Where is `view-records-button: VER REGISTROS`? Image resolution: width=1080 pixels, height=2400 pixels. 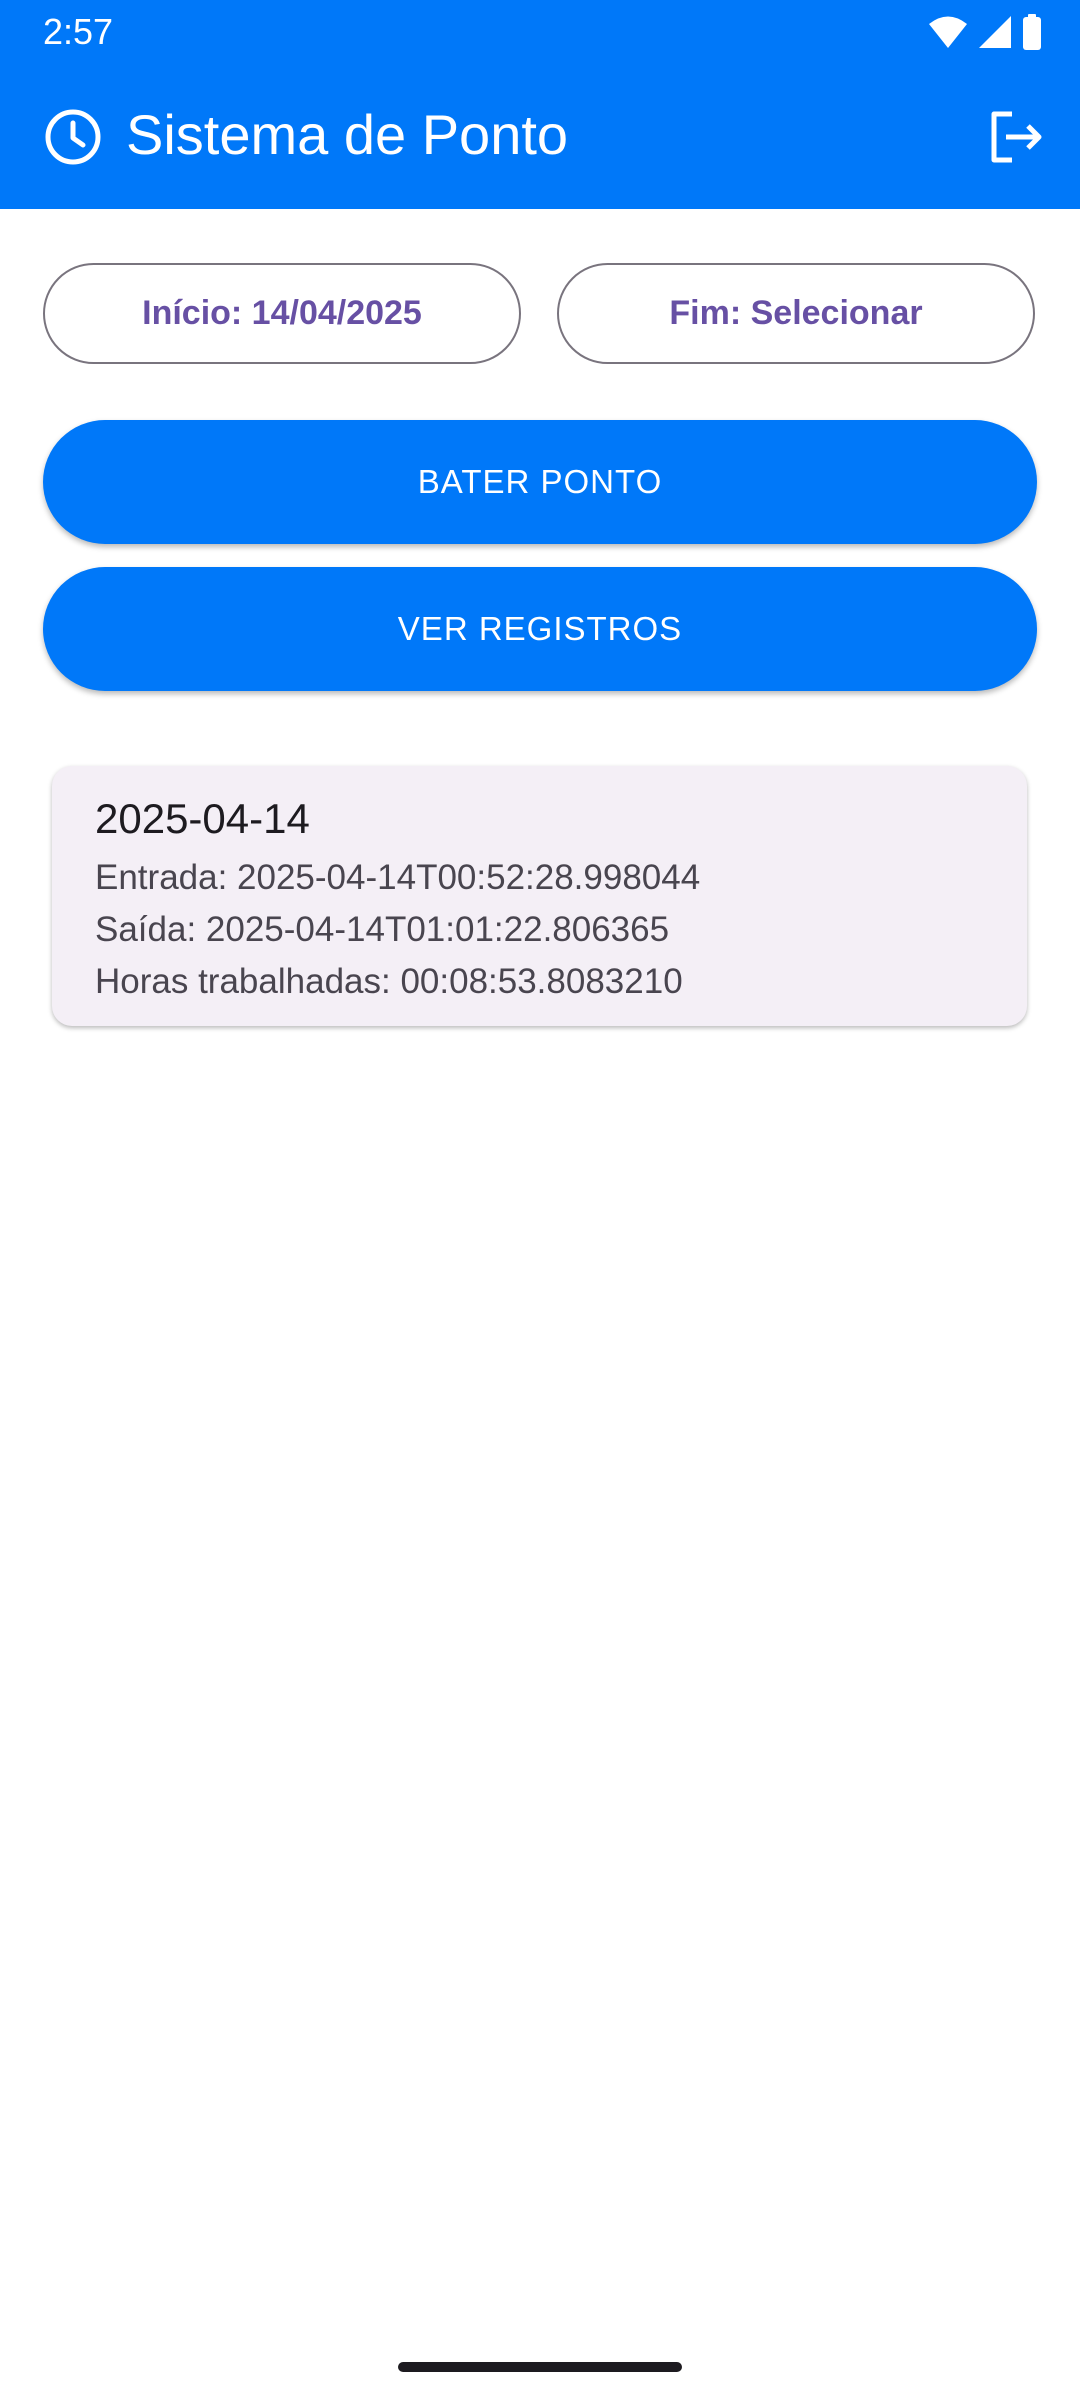 view-records-button: VER REGISTROS is located at coordinates (540, 629).